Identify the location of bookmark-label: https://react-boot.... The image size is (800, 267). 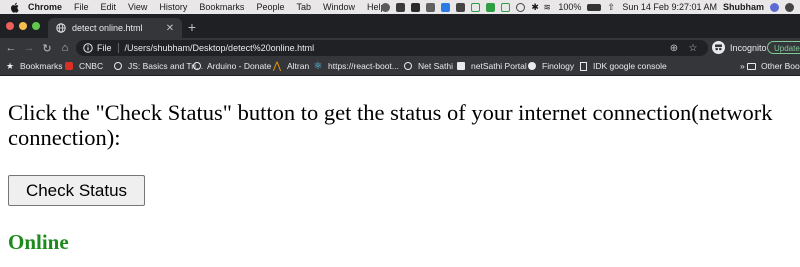
(363, 66).